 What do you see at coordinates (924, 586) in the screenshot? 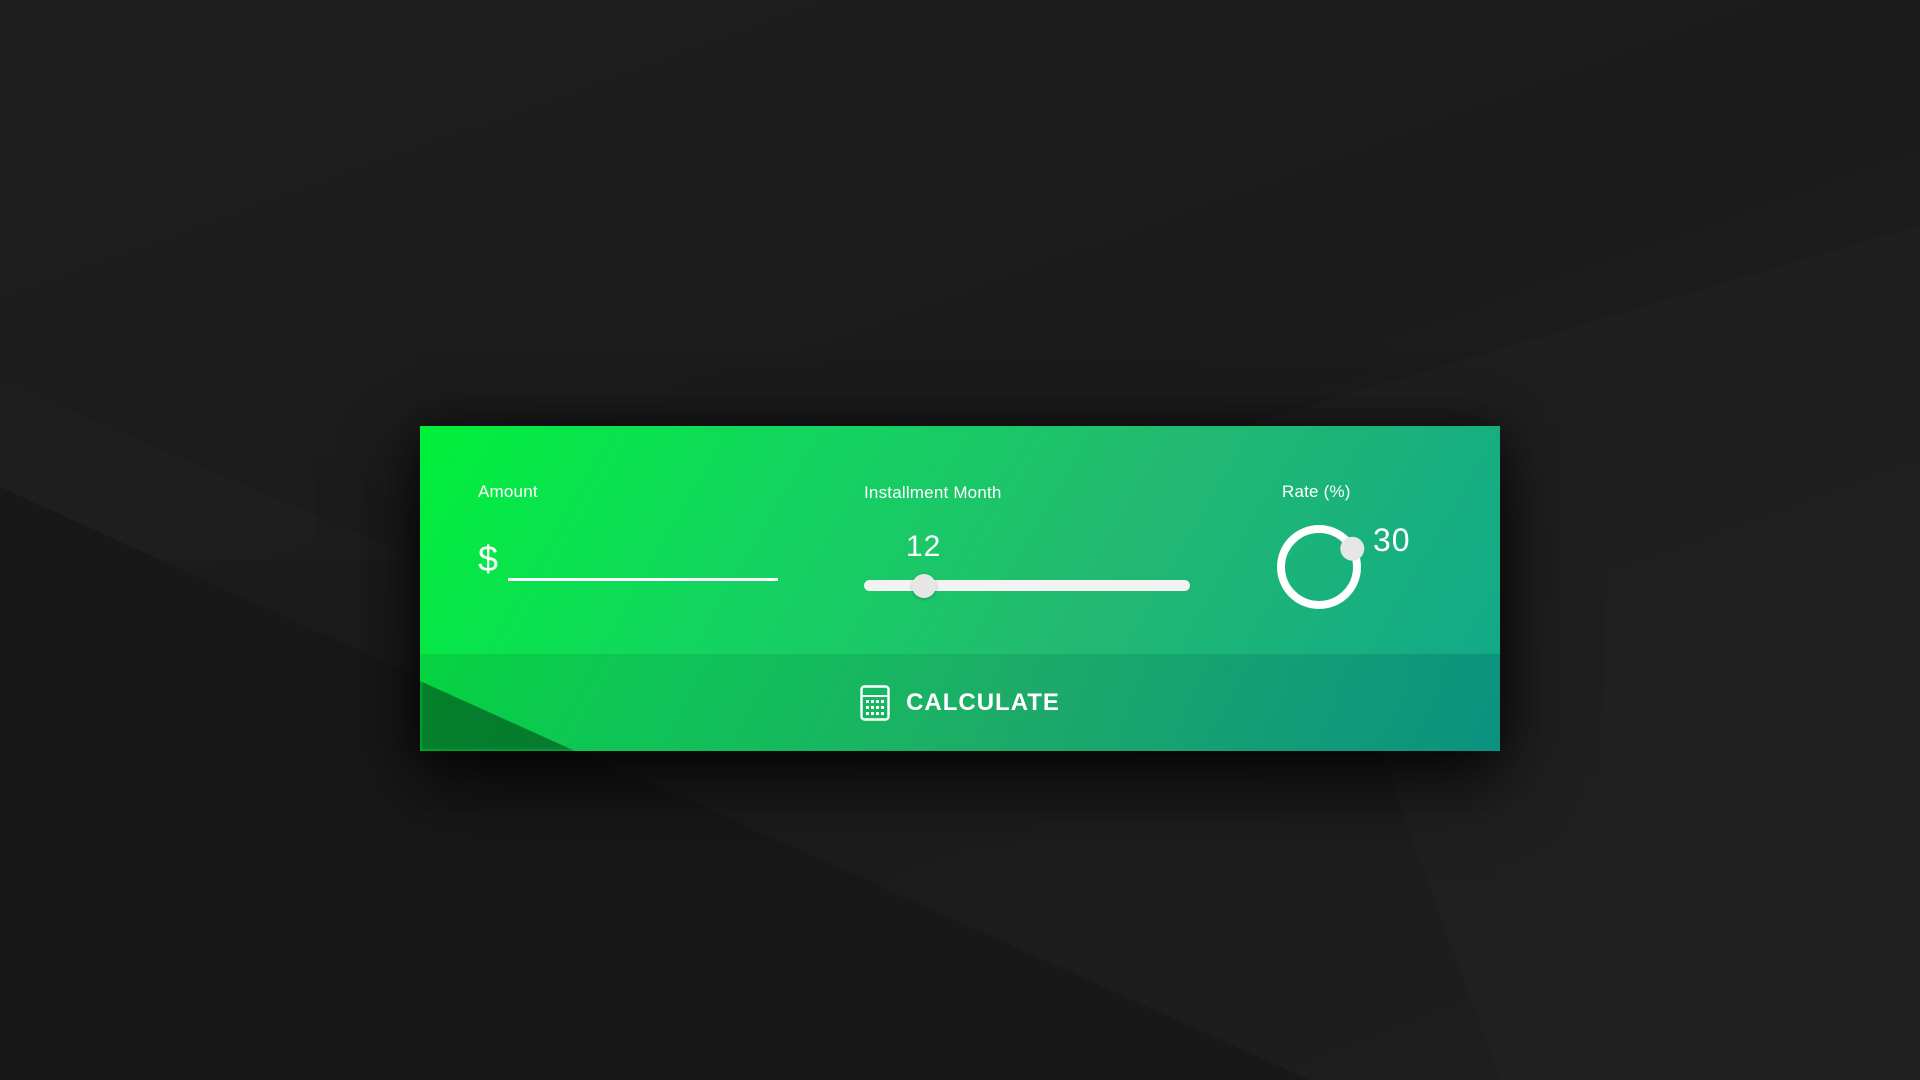
I see `slider-thumb` at bounding box center [924, 586].